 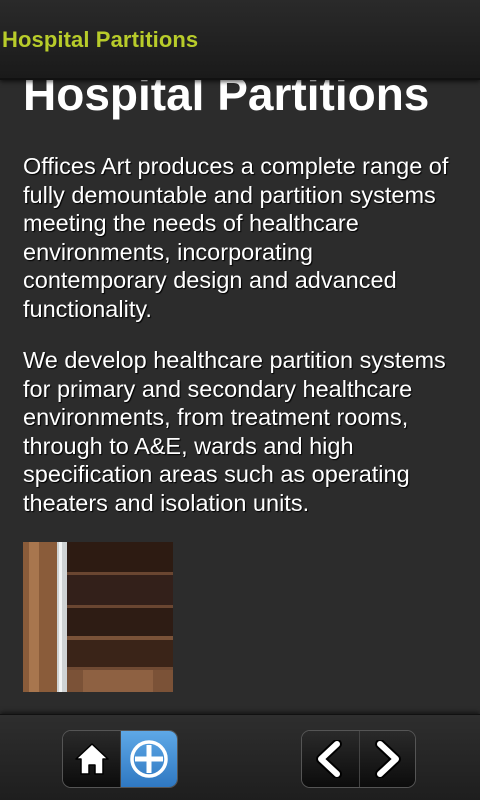 I want to click on home-icon, so click(x=91, y=759).